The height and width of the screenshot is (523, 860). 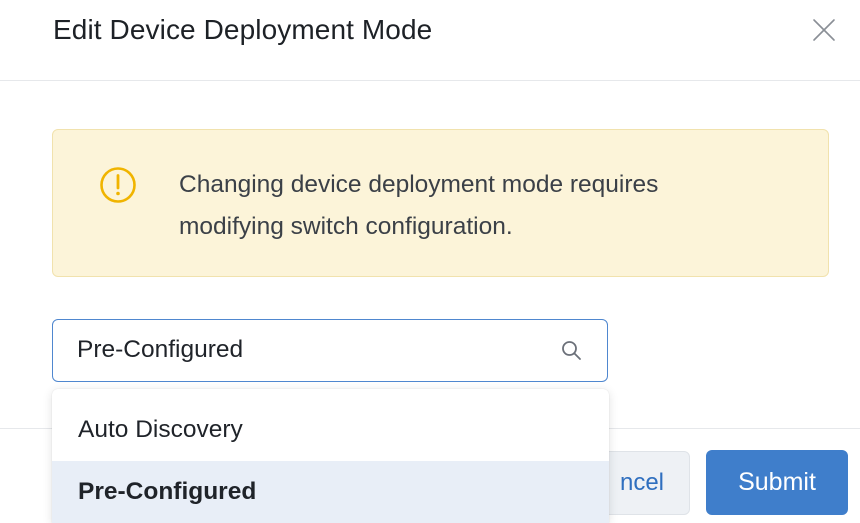 What do you see at coordinates (118, 185) in the screenshot?
I see `warning-circle-icon` at bounding box center [118, 185].